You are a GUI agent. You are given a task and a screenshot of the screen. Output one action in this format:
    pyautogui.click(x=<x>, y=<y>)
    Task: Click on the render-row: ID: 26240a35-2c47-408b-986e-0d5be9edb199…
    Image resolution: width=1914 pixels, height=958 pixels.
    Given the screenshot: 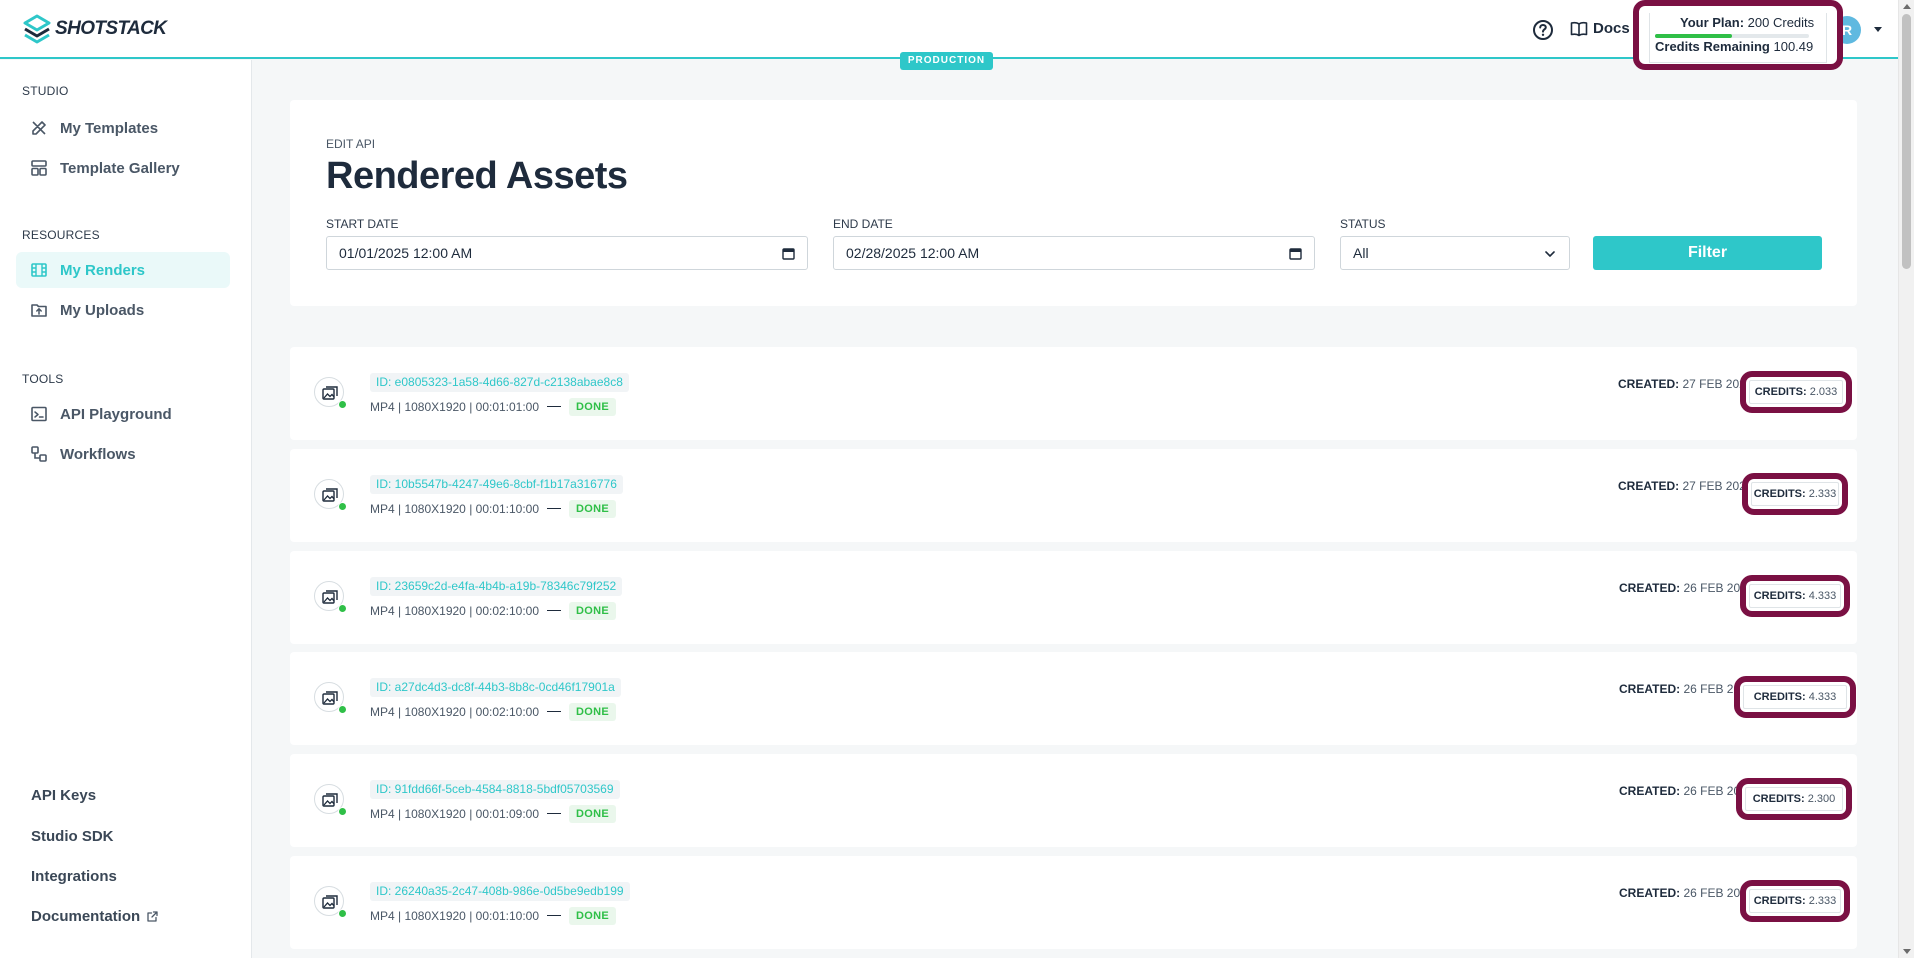 What is the action you would take?
    pyautogui.click(x=1073, y=902)
    